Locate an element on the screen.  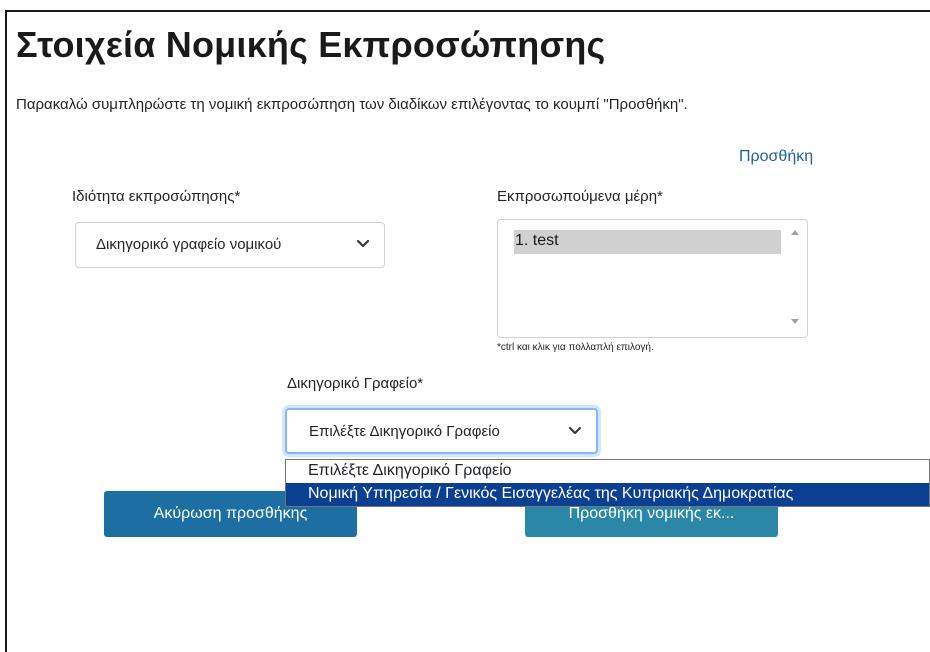
law-firm-label: Δικηγορικό Γραφείο* is located at coordinates (355, 383).